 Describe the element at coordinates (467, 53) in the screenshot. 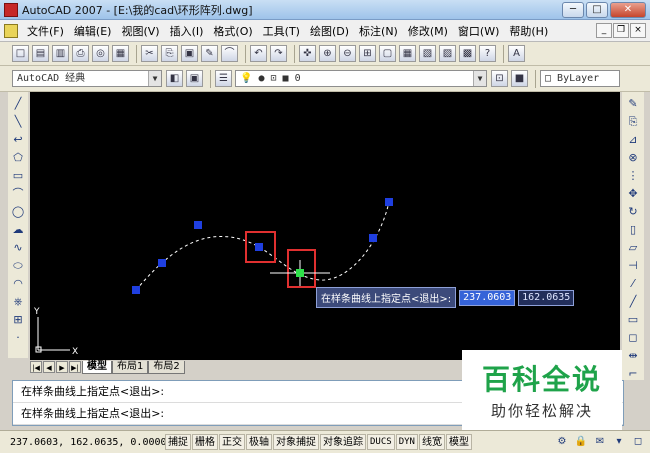

I see `markup-icon: ▩` at that location.